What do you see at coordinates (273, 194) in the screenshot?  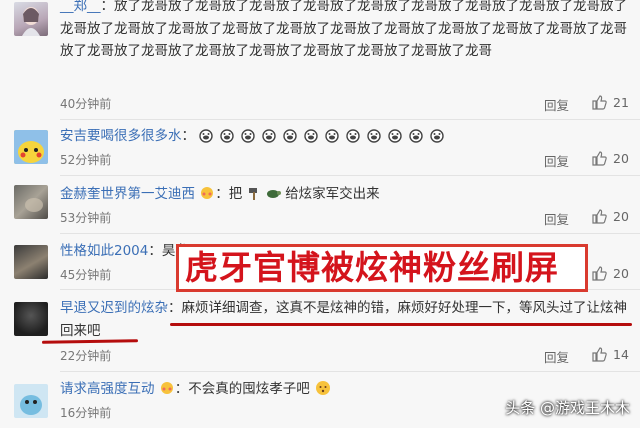 I see `turtle-emoji-icon` at bounding box center [273, 194].